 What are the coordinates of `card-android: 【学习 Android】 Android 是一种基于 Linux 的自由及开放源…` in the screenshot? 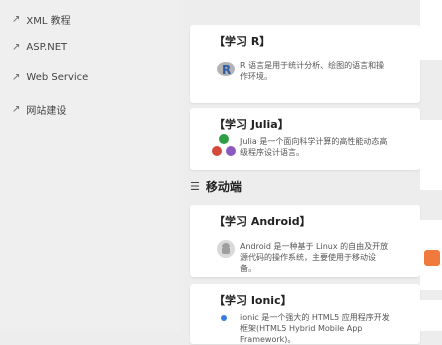 It's located at (305, 241).